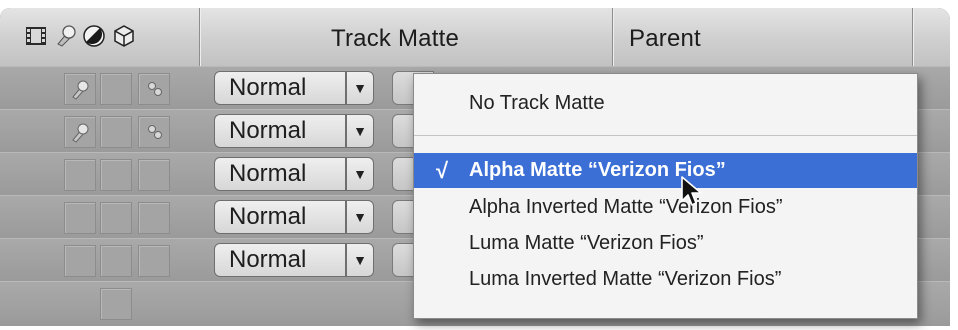 Image resolution: width=958 pixels, height=330 pixels. What do you see at coordinates (442, 170) in the screenshot?
I see `checkmark-icon: √` at bounding box center [442, 170].